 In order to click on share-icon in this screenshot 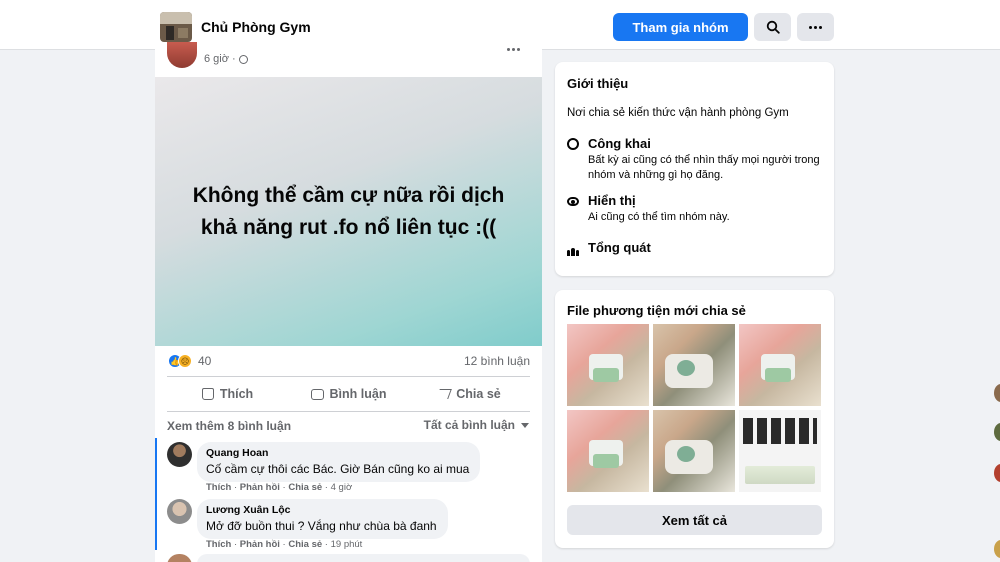, I will do `click(444, 394)`.